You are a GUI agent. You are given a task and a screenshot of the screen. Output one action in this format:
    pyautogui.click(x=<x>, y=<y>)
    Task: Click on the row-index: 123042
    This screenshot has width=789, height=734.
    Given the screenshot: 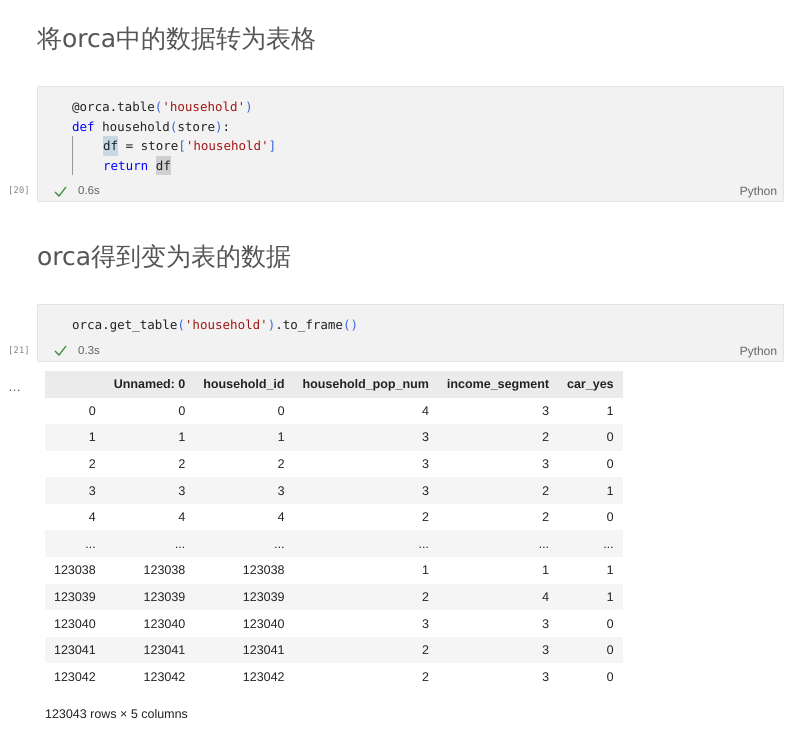 What is the action you would take?
    pyautogui.click(x=75, y=677)
    